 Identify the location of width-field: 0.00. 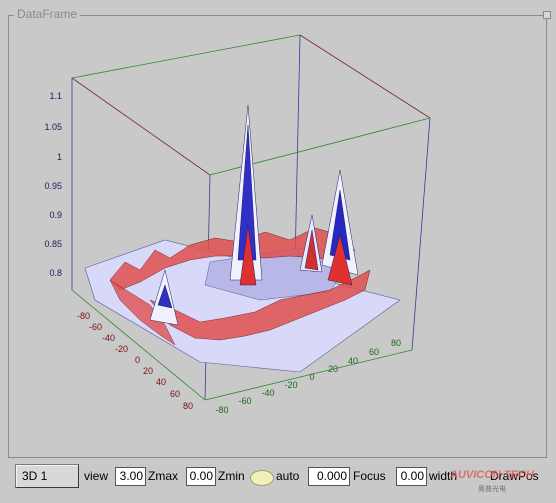
(411, 476).